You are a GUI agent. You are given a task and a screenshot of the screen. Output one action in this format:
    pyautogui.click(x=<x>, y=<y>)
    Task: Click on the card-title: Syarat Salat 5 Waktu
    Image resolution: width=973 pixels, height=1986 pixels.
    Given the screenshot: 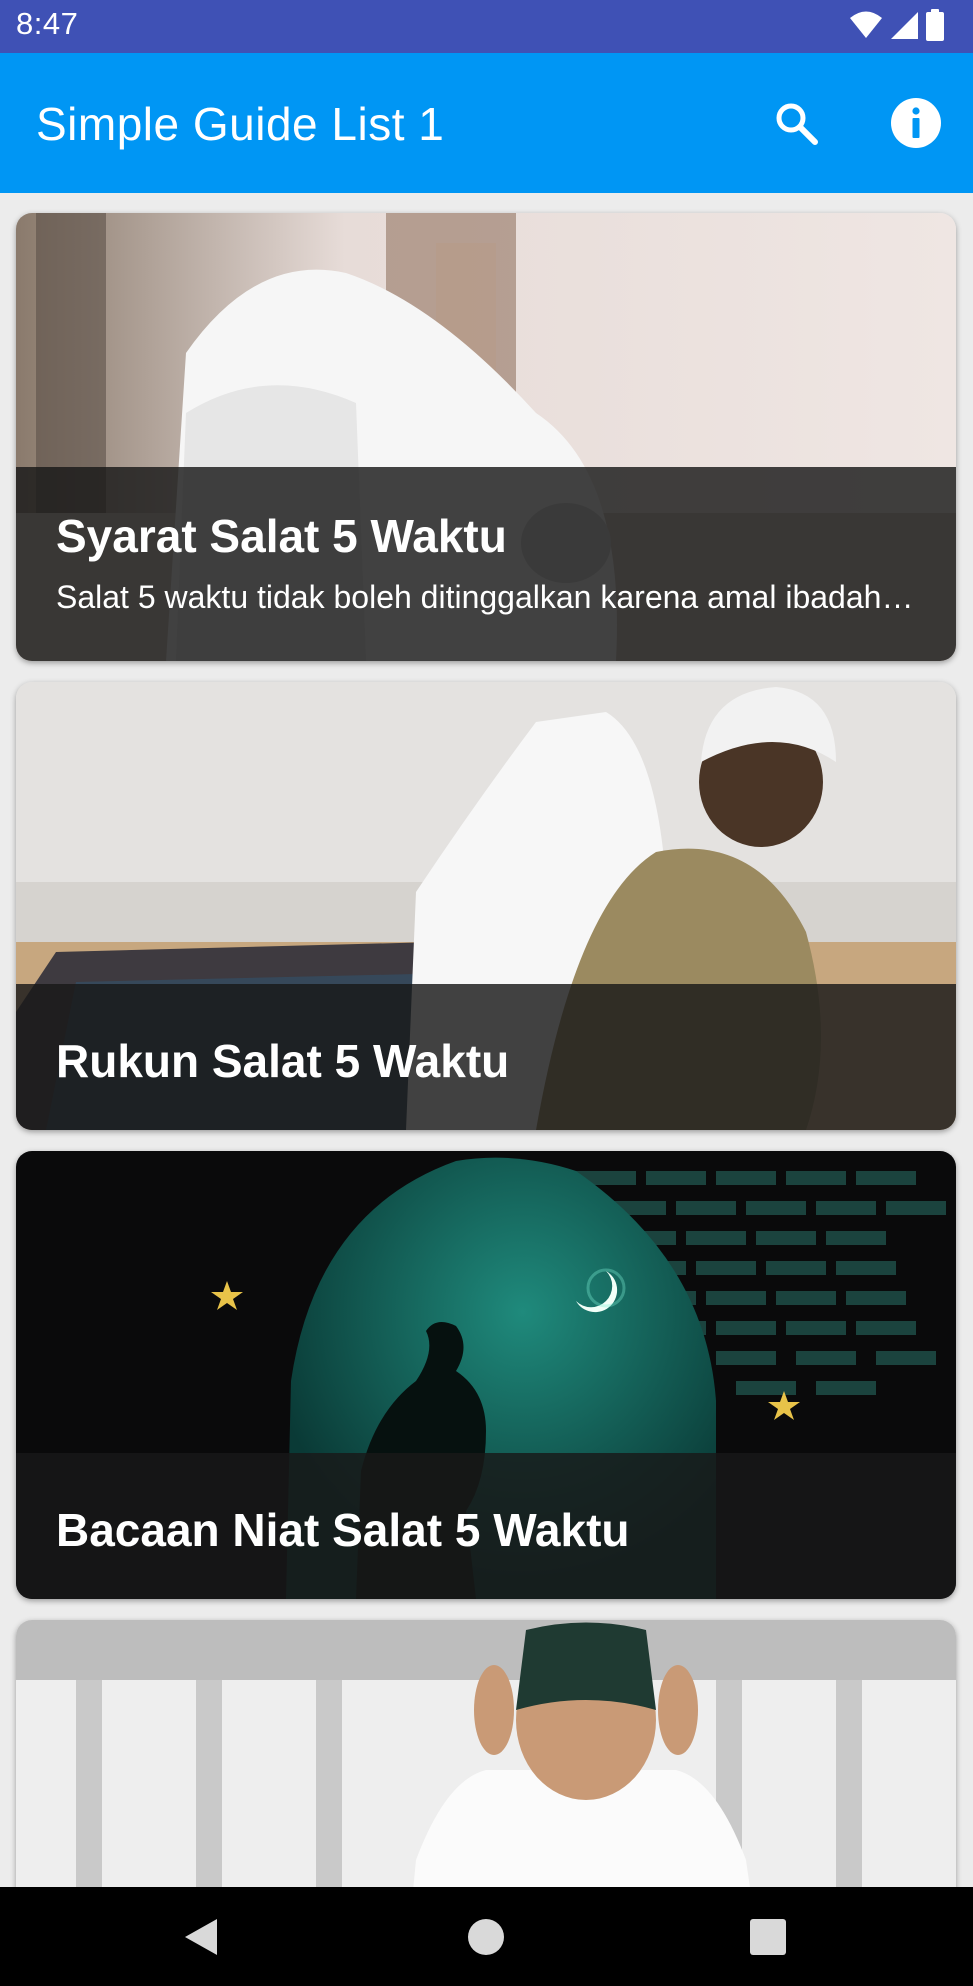 What is the action you would take?
    pyautogui.click(x=281, y=536)
    